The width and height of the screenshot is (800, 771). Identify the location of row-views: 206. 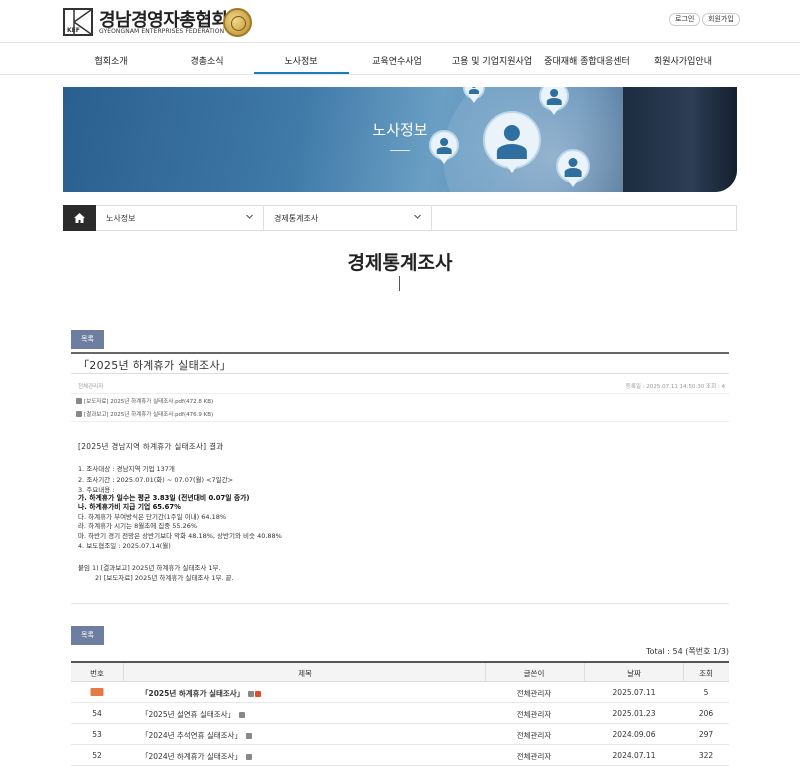
(706, 713).